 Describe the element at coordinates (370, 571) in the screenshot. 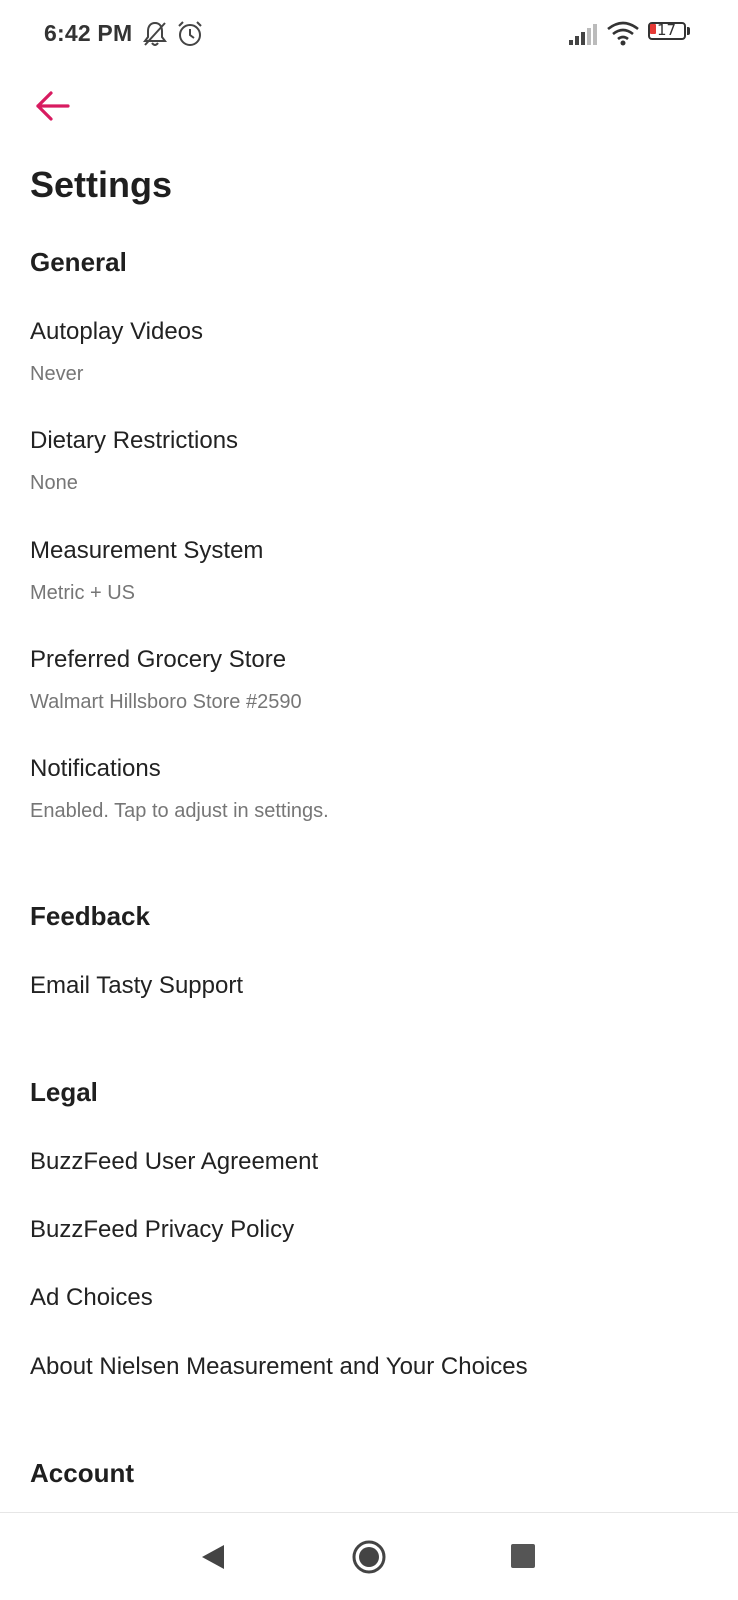

I see `setting-measurement-system: Measurement System Metric + US` at that location.